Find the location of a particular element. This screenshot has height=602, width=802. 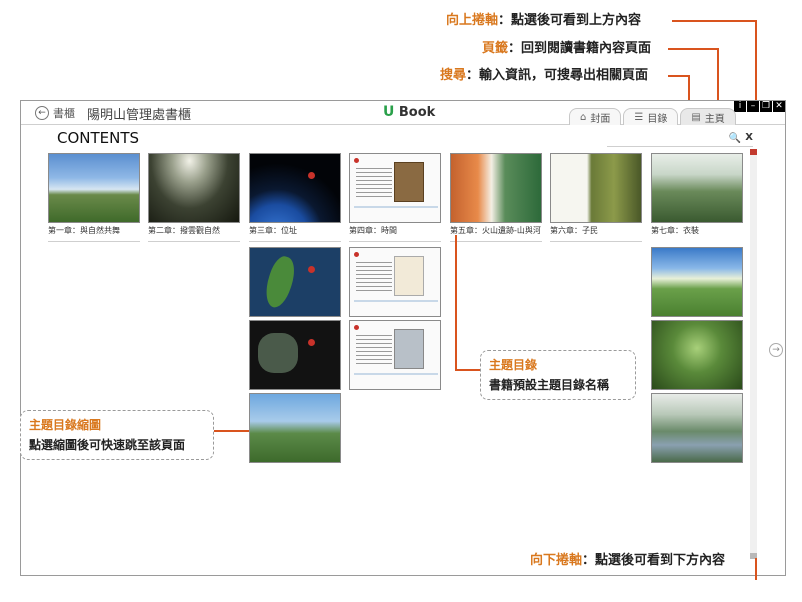

search-clear-button: X is located at coordinates (749, 137).